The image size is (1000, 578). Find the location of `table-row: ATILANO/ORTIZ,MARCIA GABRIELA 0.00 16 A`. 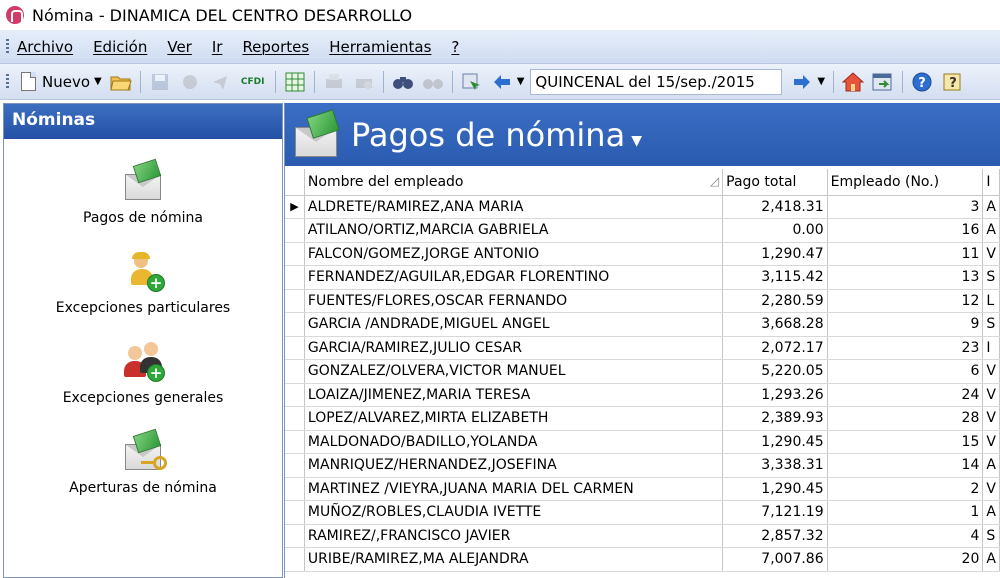

table-row: ATILANO/ORTIZ,MARCIA GABRIELA 0.00 16 A is located at coordinates (642, 230).